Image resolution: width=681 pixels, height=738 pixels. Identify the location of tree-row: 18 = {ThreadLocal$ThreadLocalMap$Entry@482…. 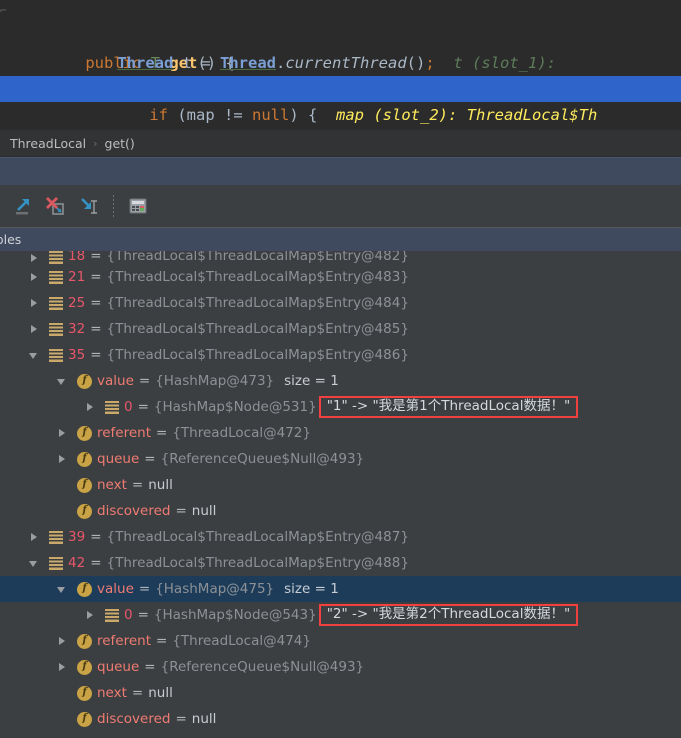
(340, 257).